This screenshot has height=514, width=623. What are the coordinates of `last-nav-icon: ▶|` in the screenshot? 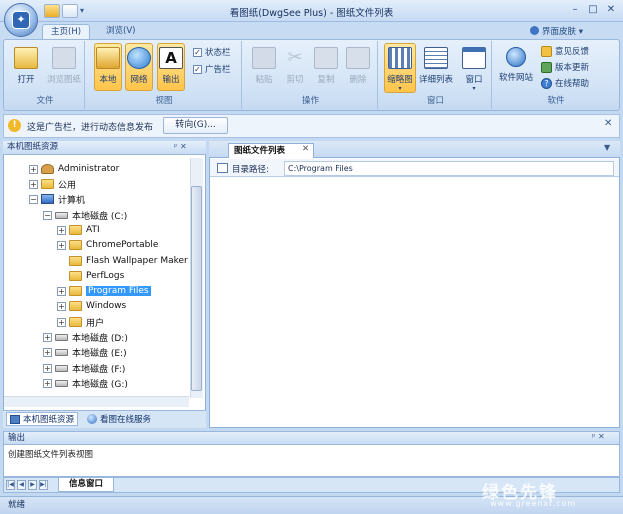 It's located at (43, 485).